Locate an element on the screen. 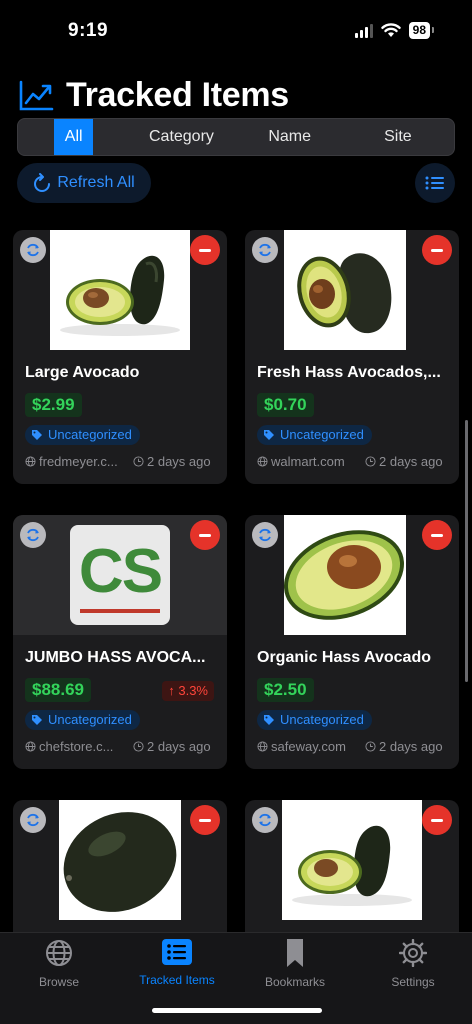 The height and width of the screenshot is (1024, 472). refresh-all-button: Refresh All is located at coordinates (84, 183).